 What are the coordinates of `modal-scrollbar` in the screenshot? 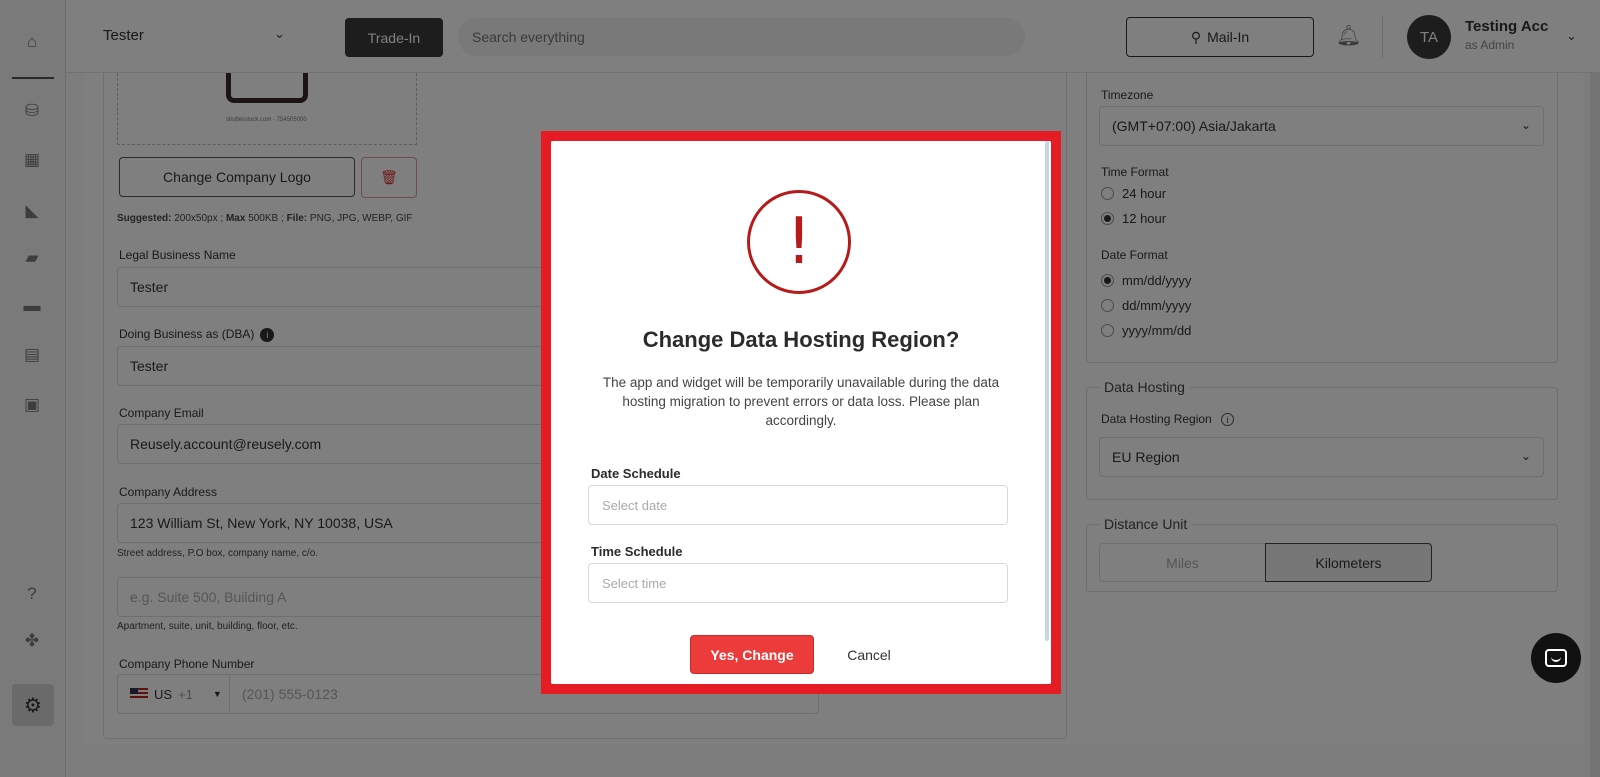 It's located at (1047, 391).